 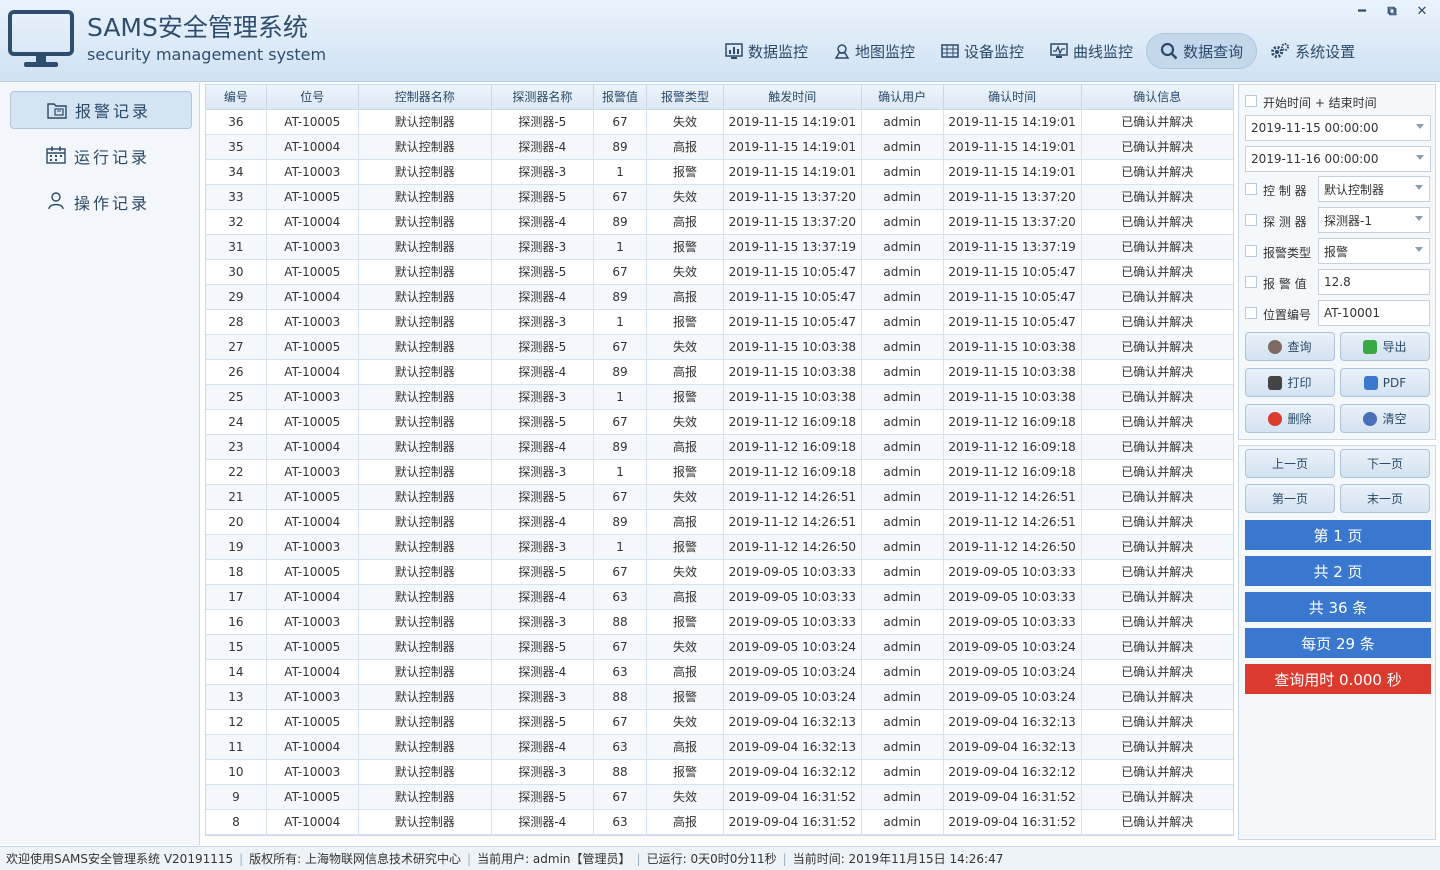 What do you see at coordinates (1370, 418) in the screenshot?
I see `trash-icon` at bounding box center [1370, 418].